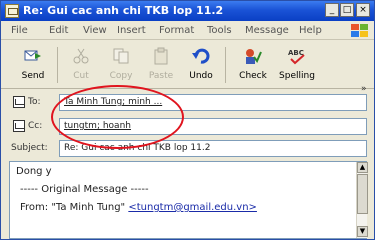 This screenshot has height=240, width=375. Describe the element at coordinates (176, 30) in the screenshot. I see `menu-format: Format` at that location.